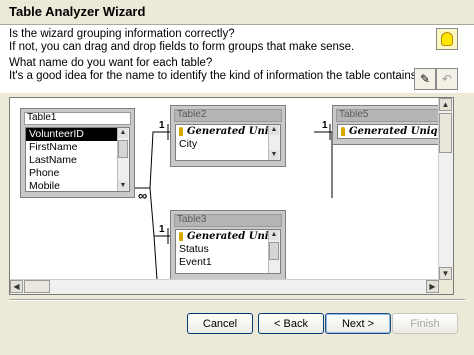 This screenshot has width=474, height=355. I want to click on field-item: Event1, so click(228, 262).